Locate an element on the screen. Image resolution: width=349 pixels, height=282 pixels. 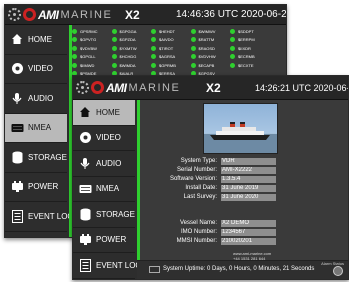
nmea-icon is located at coordinates (17, 128).